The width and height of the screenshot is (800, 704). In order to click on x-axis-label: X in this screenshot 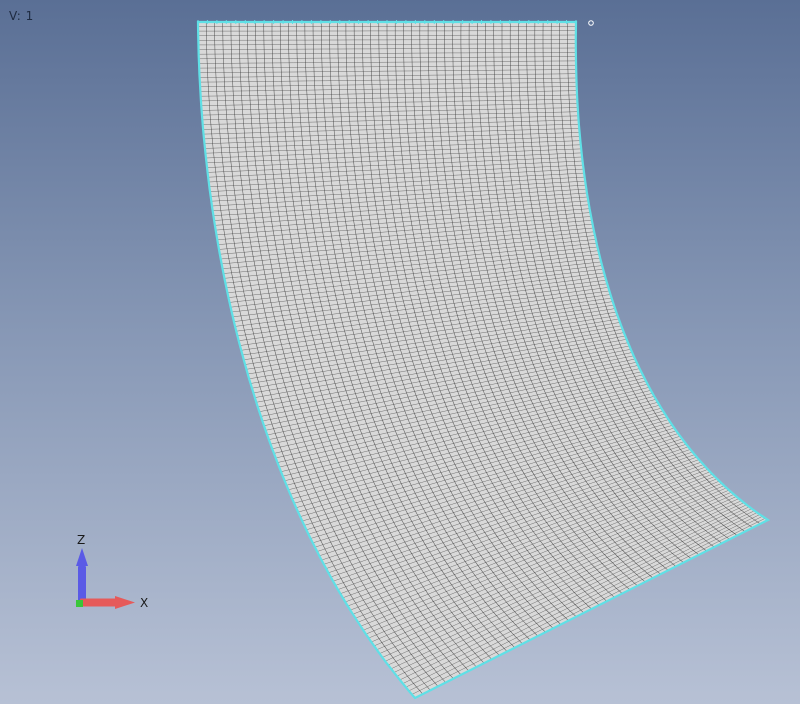, I will do `click(144, 603)`.